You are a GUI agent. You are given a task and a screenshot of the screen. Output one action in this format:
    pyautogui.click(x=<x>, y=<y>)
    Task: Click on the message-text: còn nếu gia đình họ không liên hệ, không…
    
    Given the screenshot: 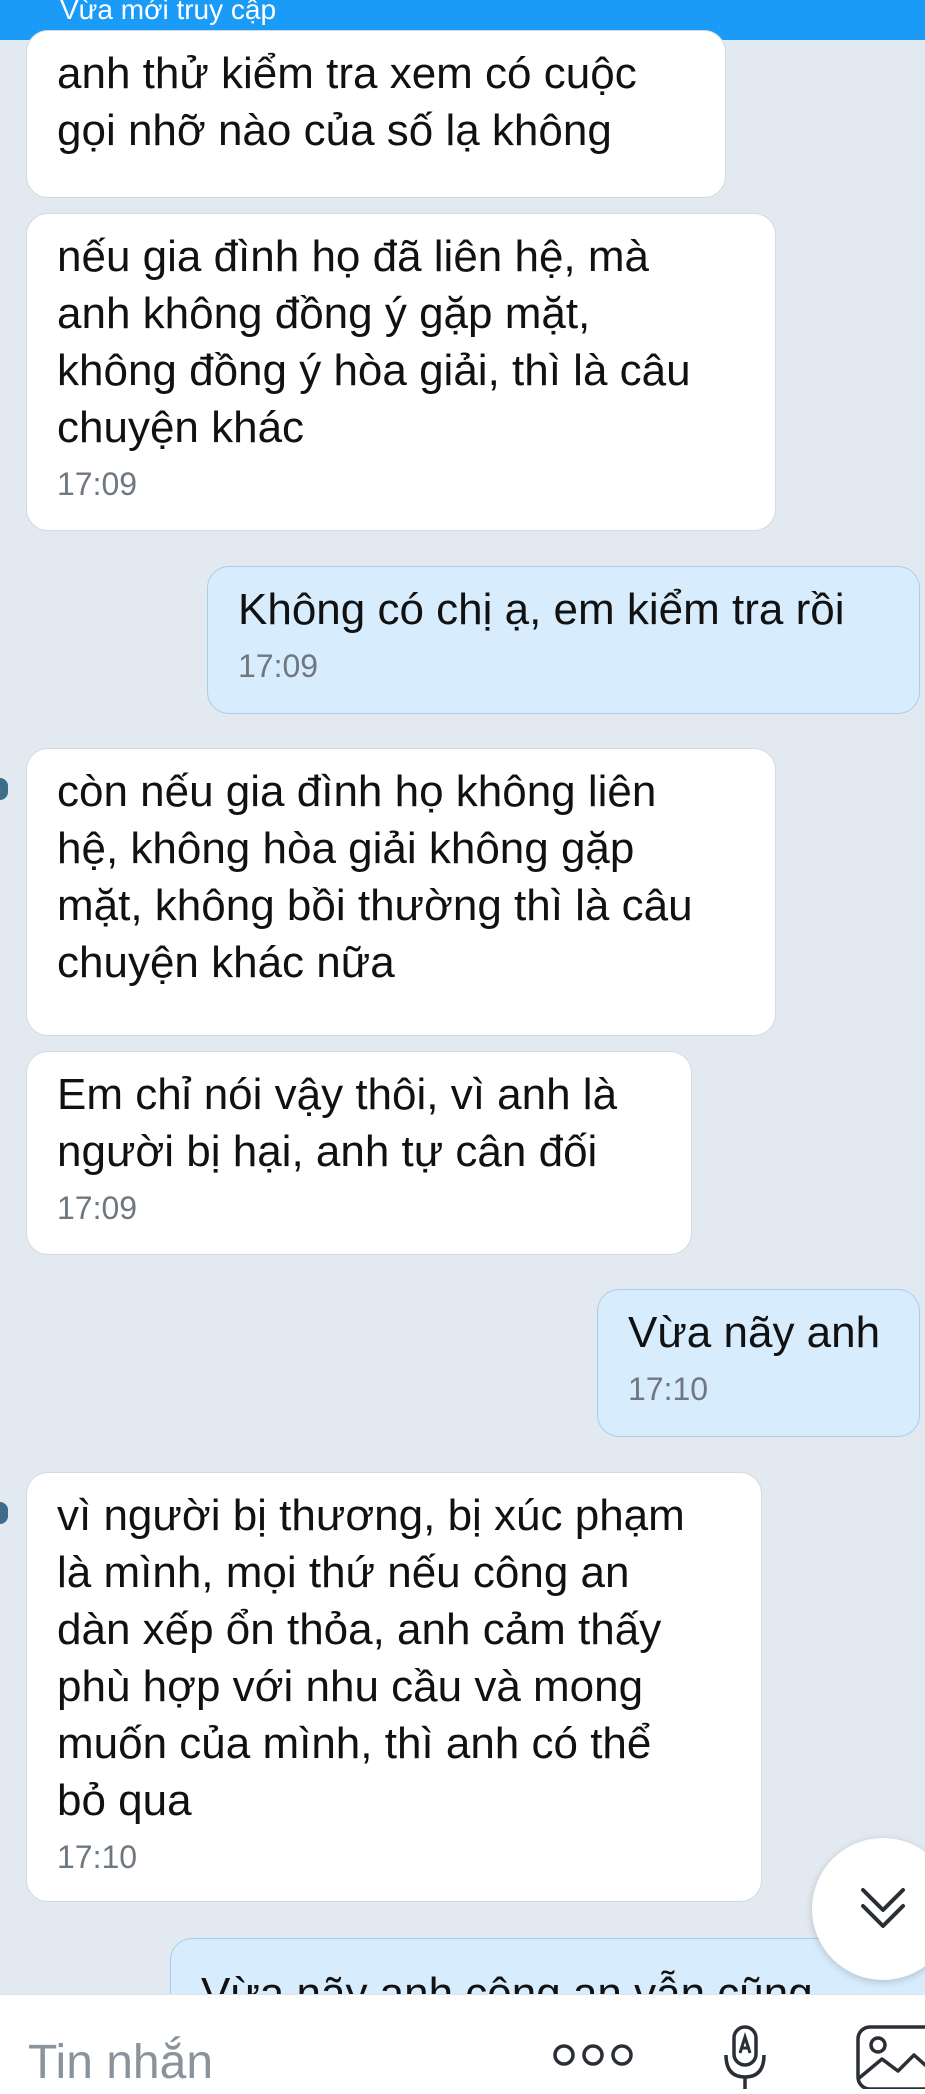 What is the action you would take?
    pyautogui.click(x=375, y=877)
    